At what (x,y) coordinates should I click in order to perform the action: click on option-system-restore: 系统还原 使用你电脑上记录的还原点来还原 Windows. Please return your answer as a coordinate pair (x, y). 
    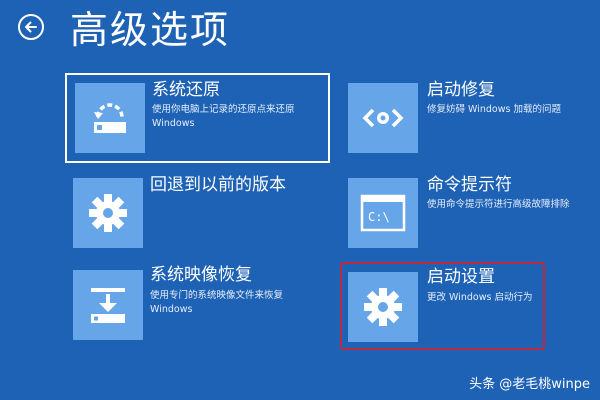
    Looking at the image, I should click on (197, 118).